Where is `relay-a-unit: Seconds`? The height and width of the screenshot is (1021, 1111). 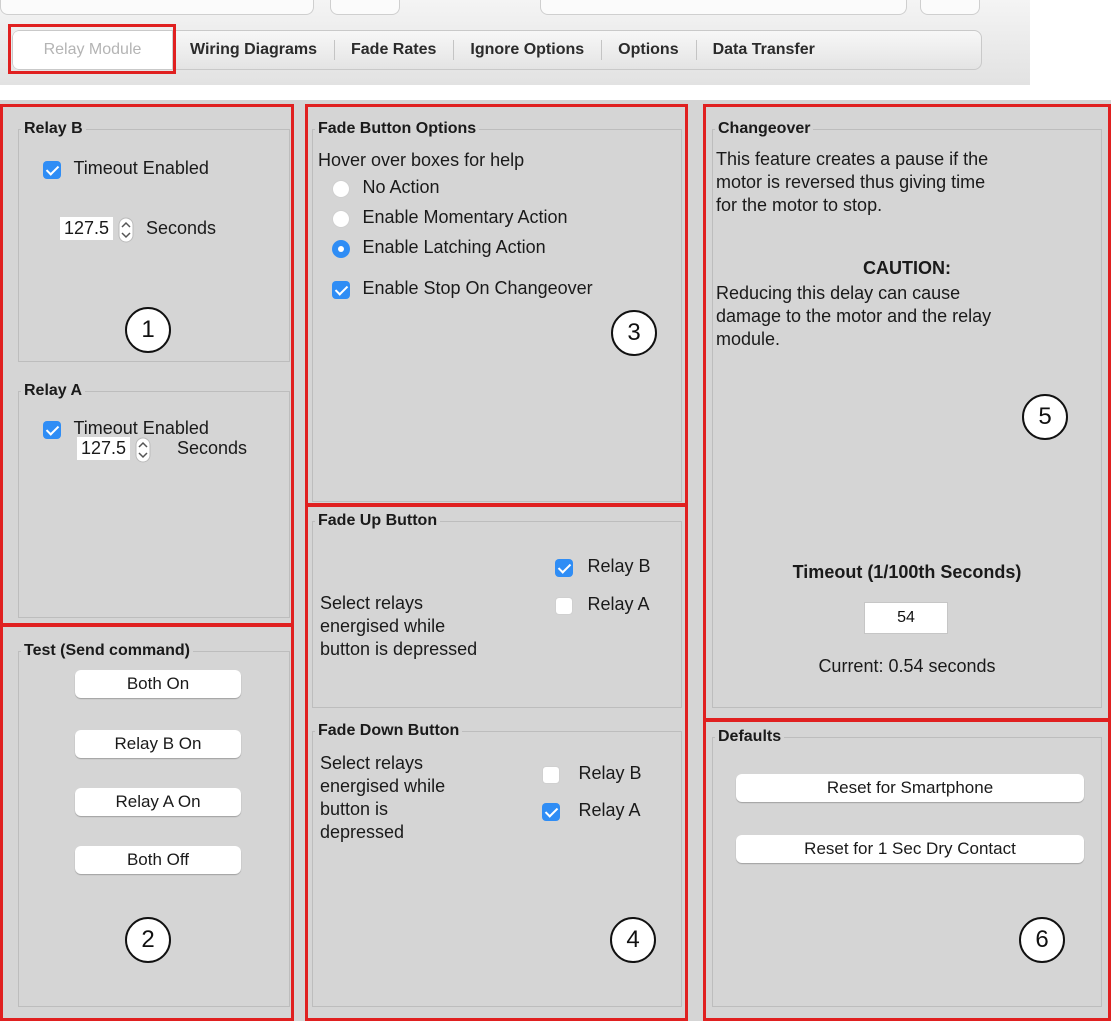 relay-a-unit: Seconds is located at coordinates (212, 448).